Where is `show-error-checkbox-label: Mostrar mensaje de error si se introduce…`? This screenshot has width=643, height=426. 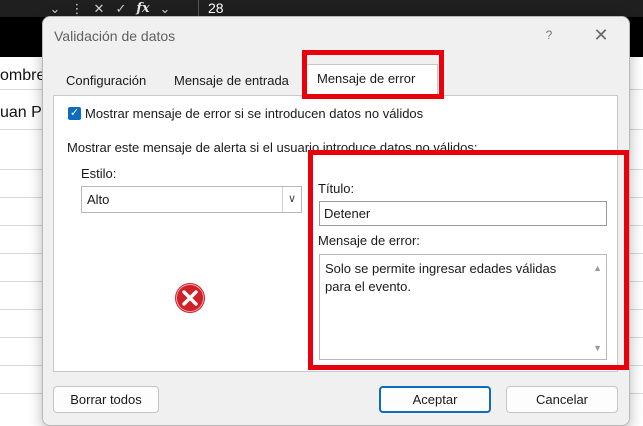 show-error-checkbox-label: Mostrar mensaje de error si se introduce… is located at coordinates (254, 113).